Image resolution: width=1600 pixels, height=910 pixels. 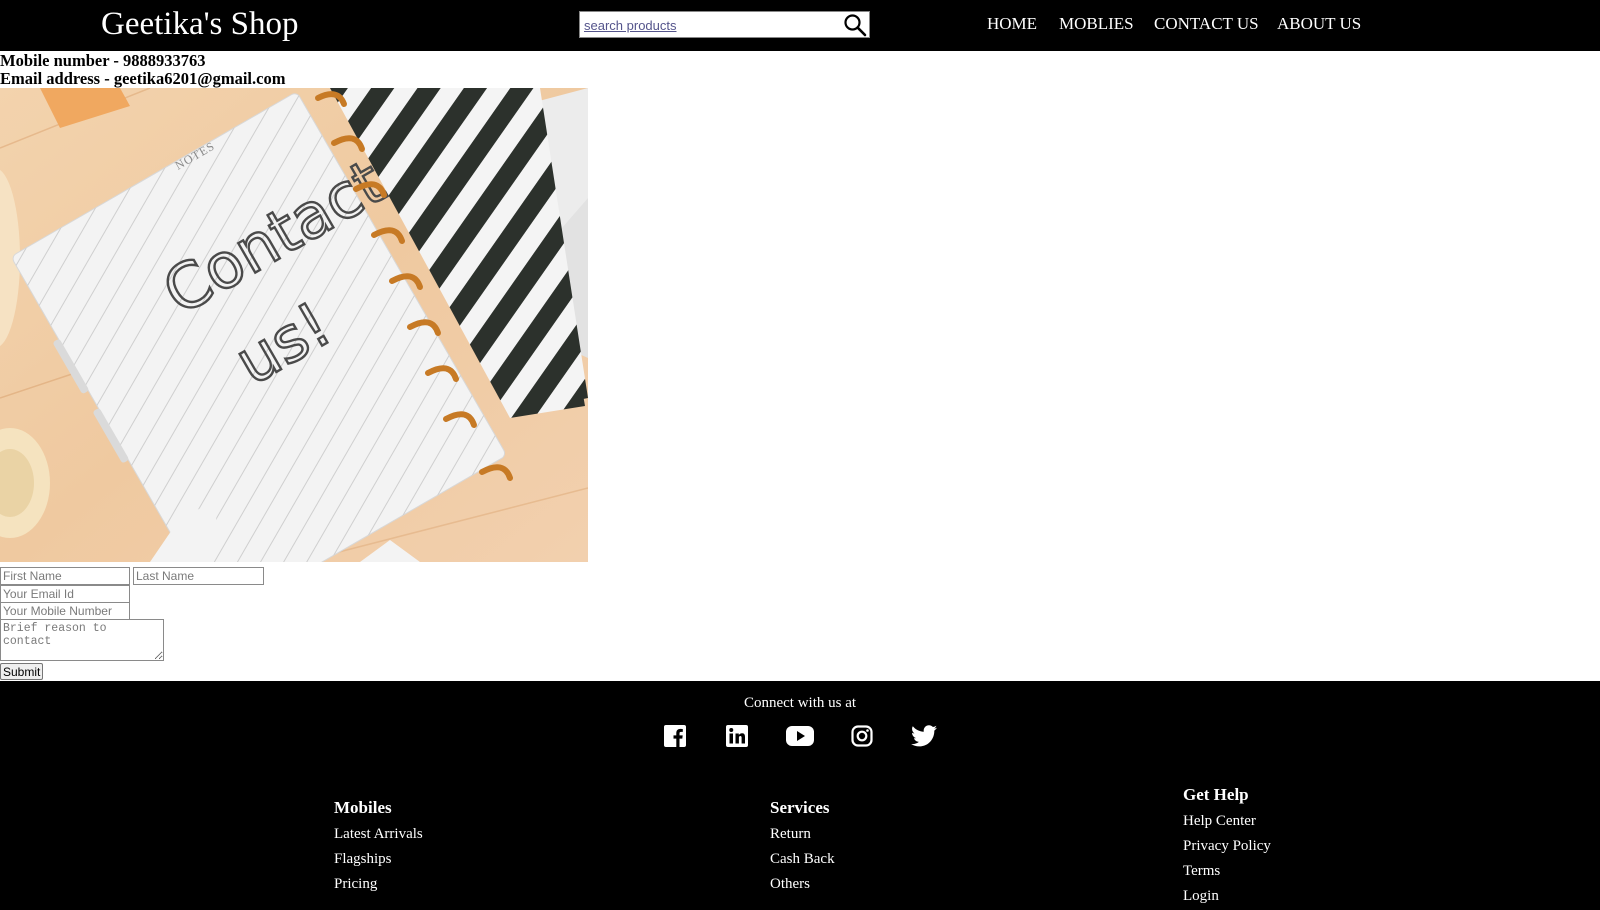 What do you see at coordinates (790, 884) in the screenshot?
I see `footer-link-others: Others` at bounding box center [790, 884].